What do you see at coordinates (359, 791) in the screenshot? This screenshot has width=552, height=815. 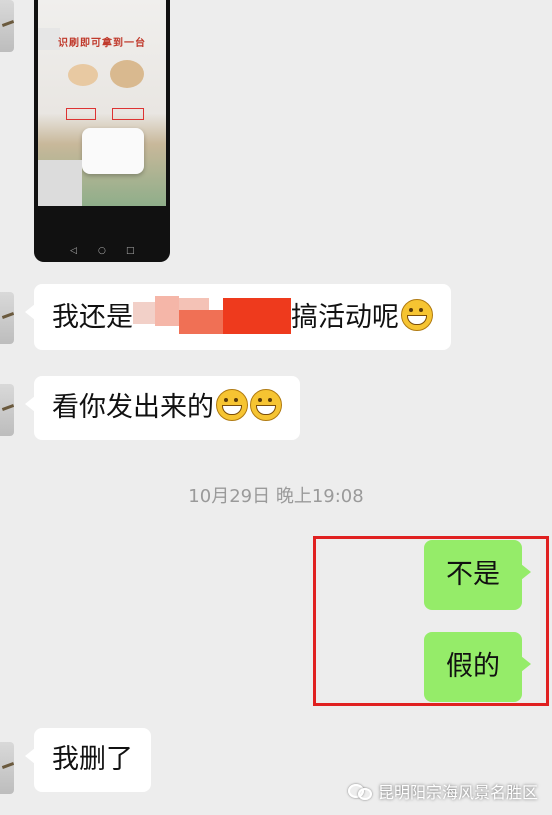 I see `wechat-icon` at bounding box center [359, 791].